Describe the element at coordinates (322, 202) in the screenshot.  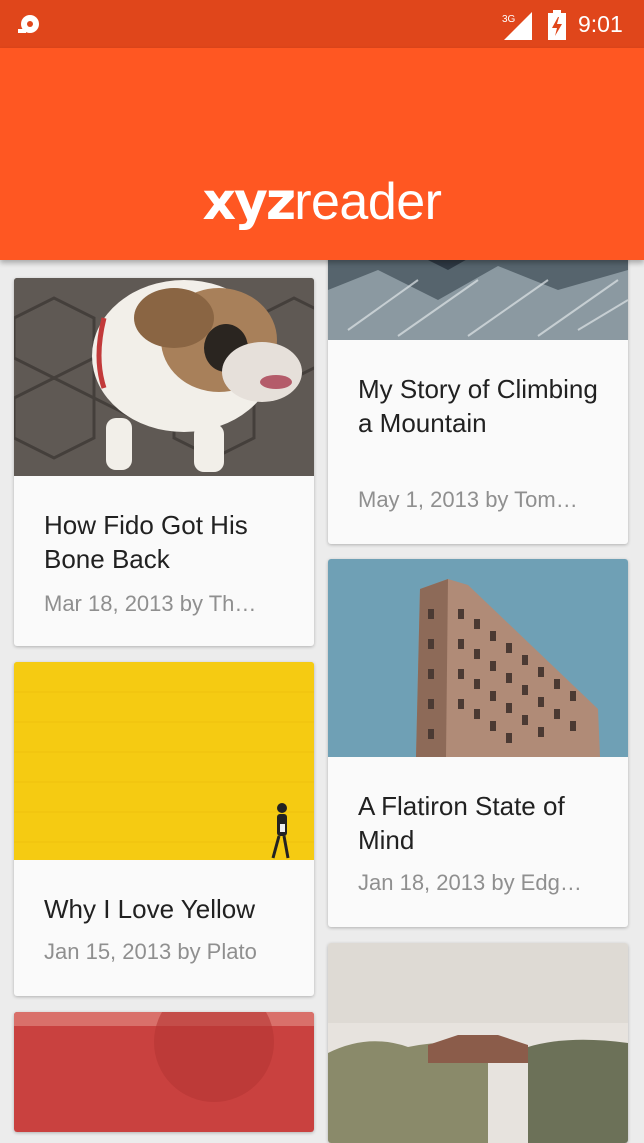
I see `app-logo: xyzreader` at that location.